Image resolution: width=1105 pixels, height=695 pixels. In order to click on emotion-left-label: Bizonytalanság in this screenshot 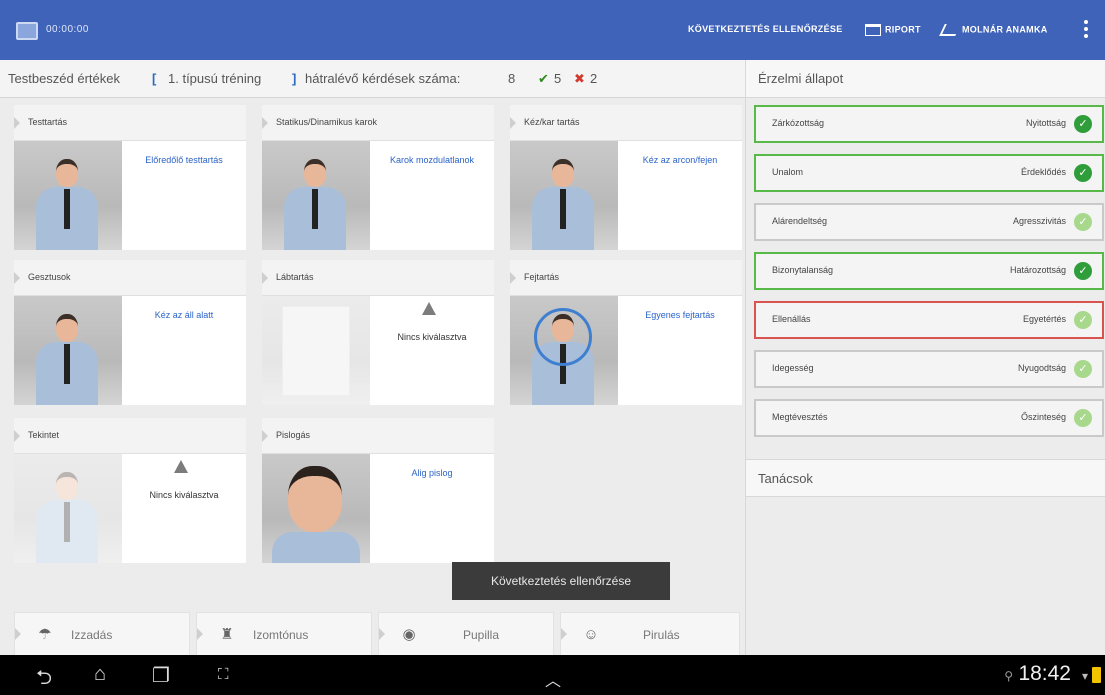, I will do `click(803, 270)`.